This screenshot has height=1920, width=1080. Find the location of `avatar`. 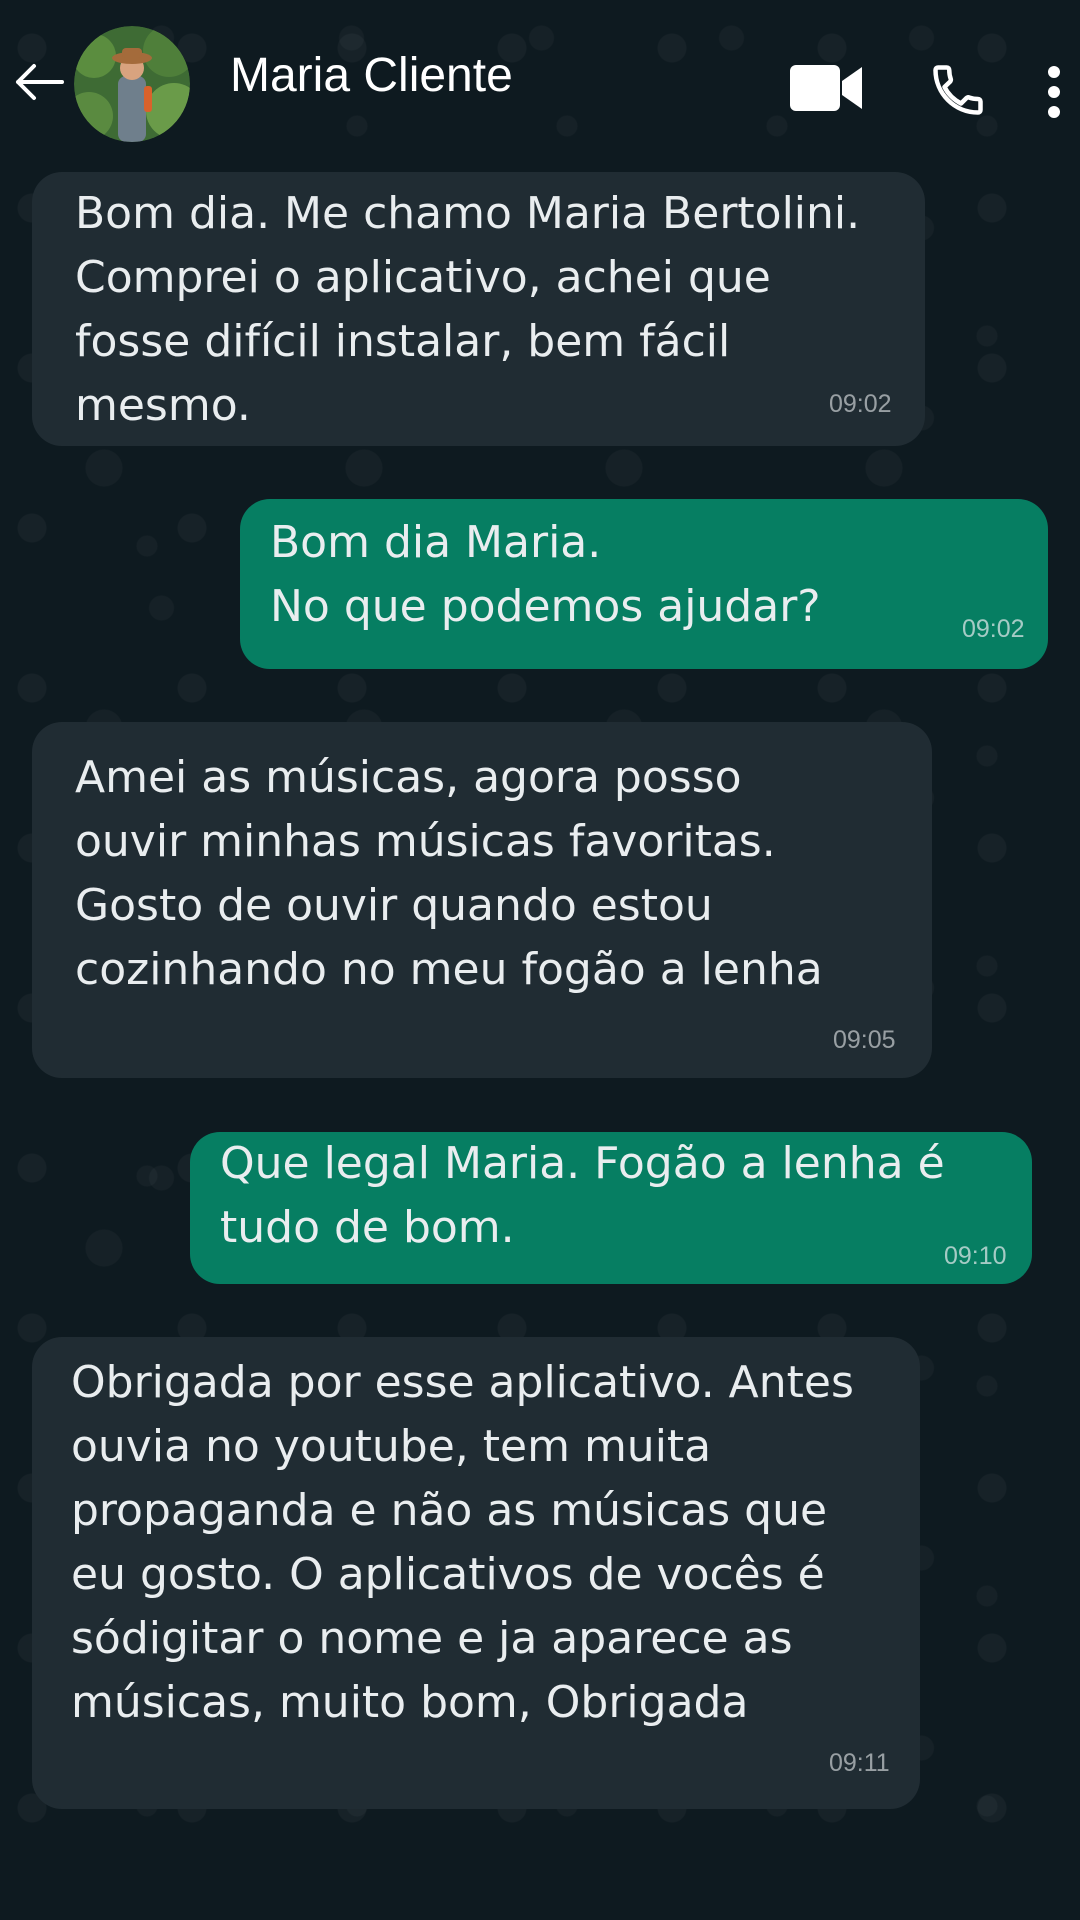

avatar is located at coordinates (132, 84).